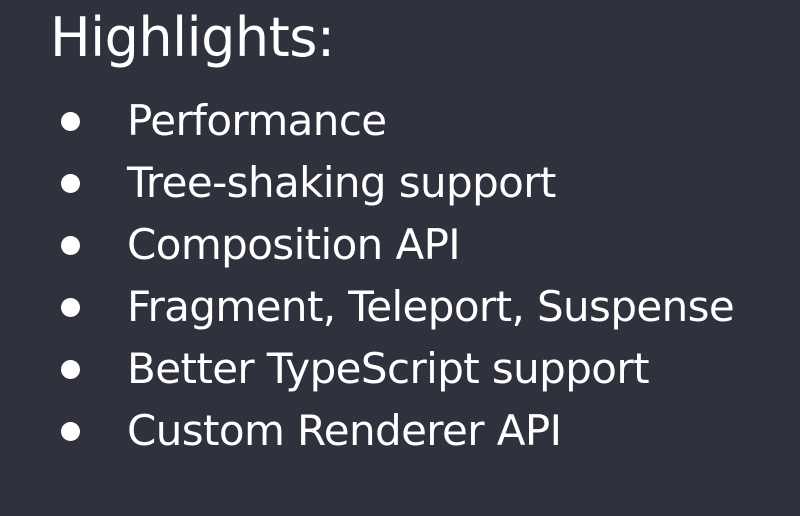 The width and height of the screenshot is (800, 516). I want to click on slide-title: Highlights:, so click(192, 37).